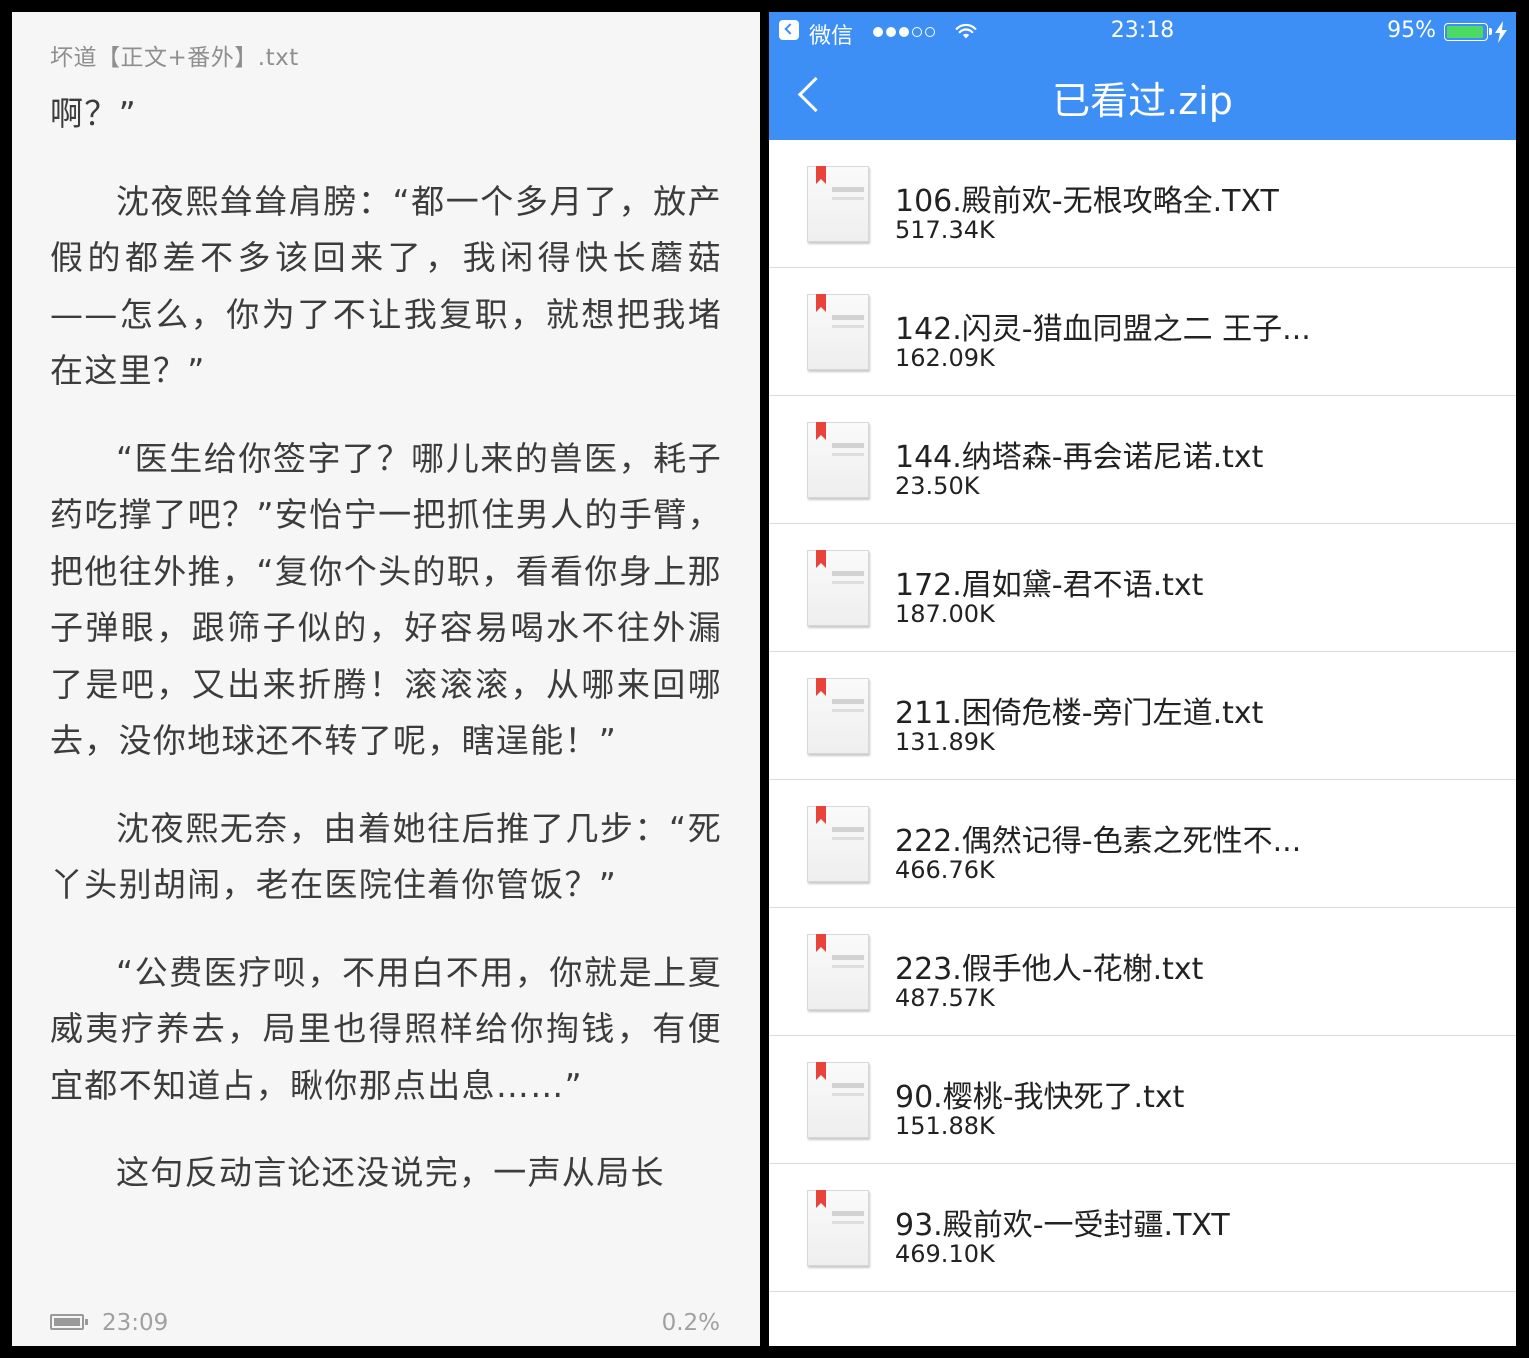 This screenshot has width=1529, height=1358. What do you see at coordinates (945, 1126) in the screenshot?
I see `file-size: 151.88K` at bounding box center [945, 1126].